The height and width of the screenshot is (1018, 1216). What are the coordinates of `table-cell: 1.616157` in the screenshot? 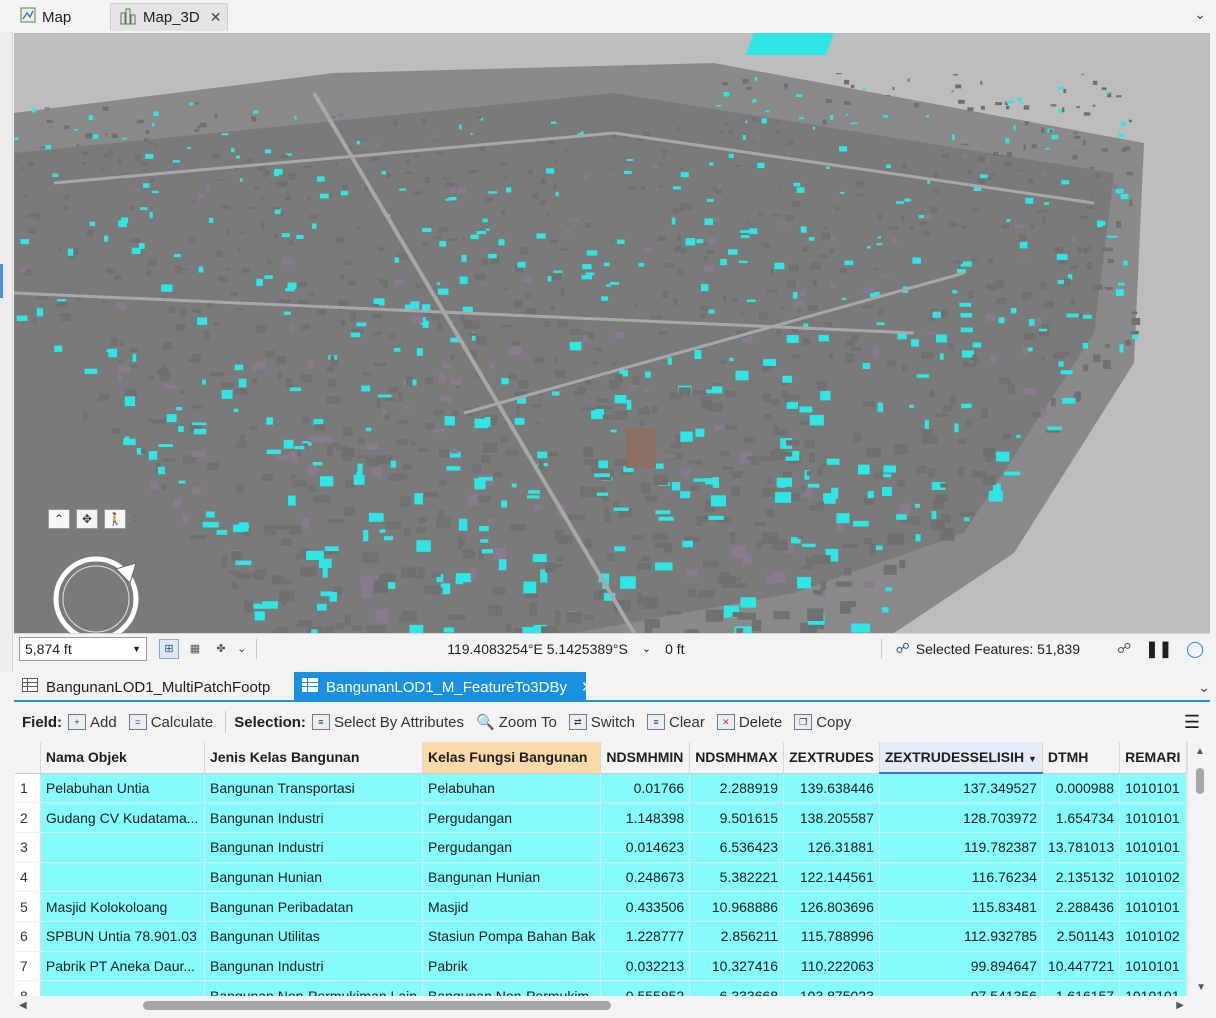 It's located at (1081, 988).